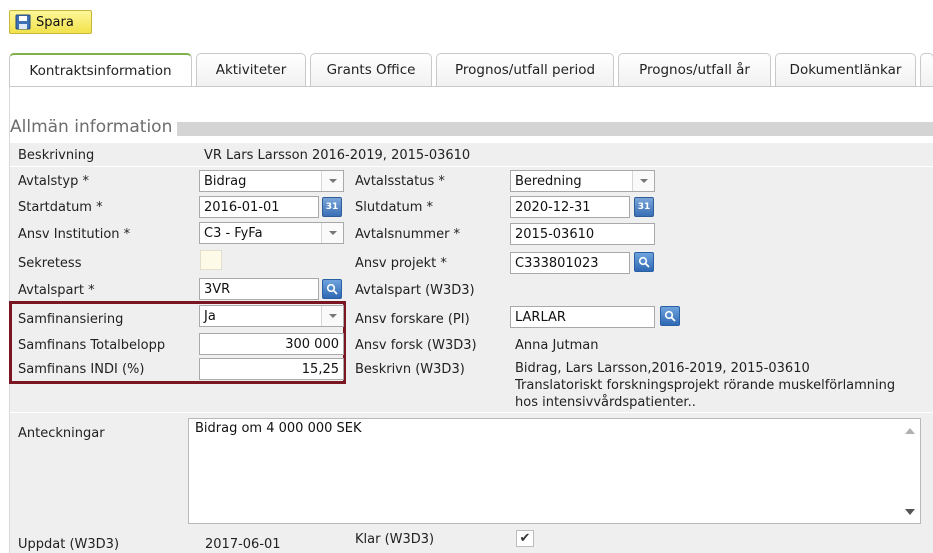  What do you see at coordinates (394, 207) in the screenshot?
I see `slutdatum-label: Slutdatum *` at bounding box center [394, 207].